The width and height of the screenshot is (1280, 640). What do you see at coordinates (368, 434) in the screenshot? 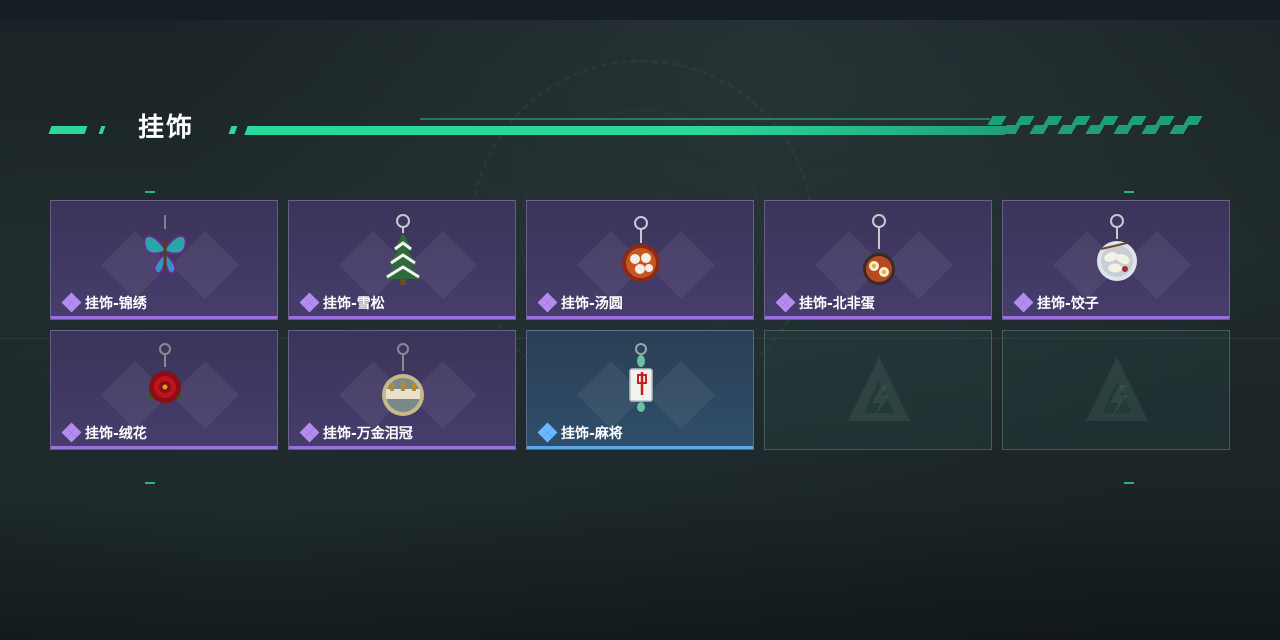
I see `charm-name: 挂饰-万金泪冠` at bounding box center [368, 434].